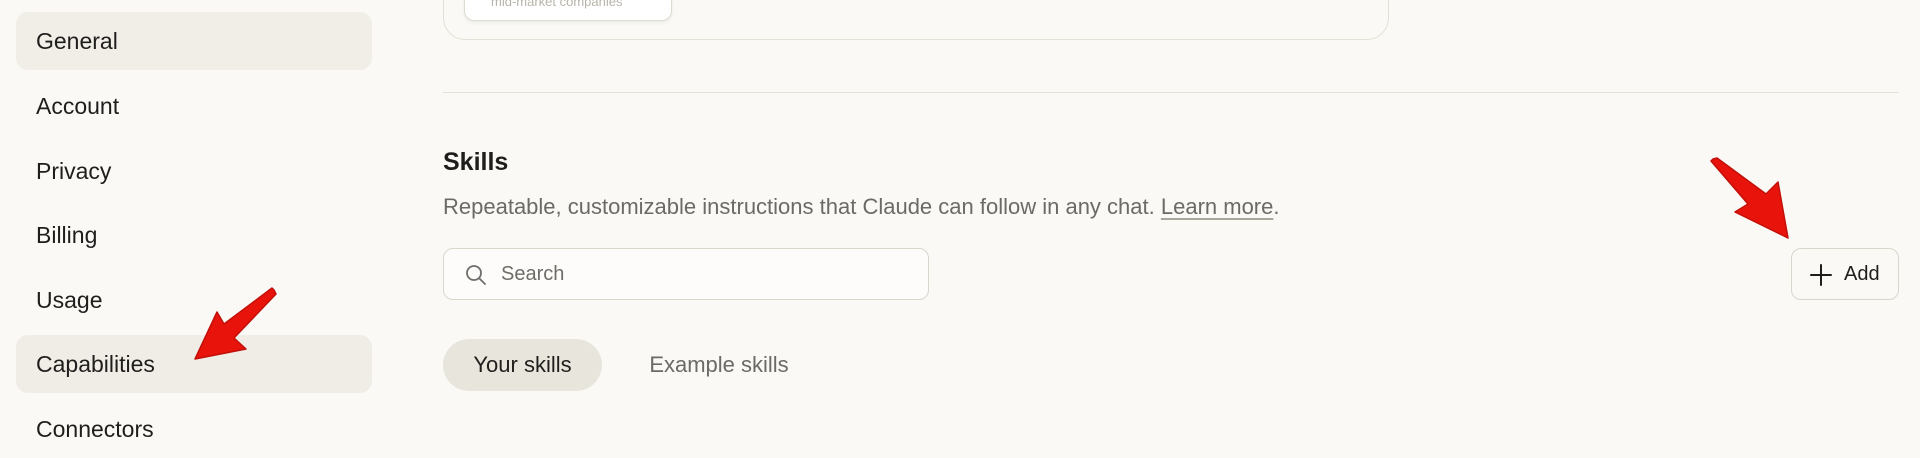  I want to click on search-icon, so click(476, 275).